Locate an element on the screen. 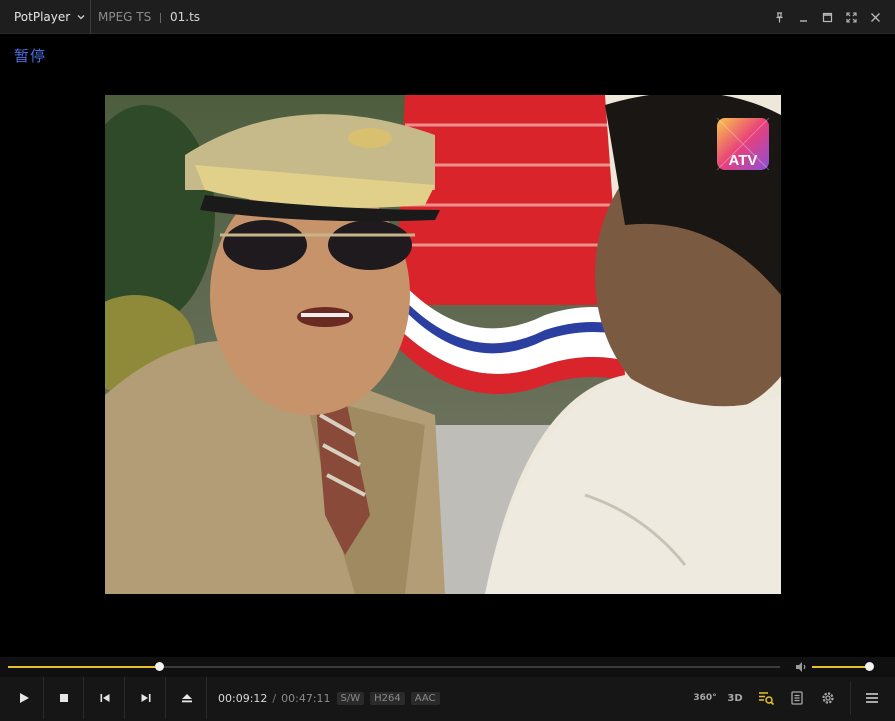 This screenshot has width=895, height=721. previous-button is located at coordinates (105, 698).